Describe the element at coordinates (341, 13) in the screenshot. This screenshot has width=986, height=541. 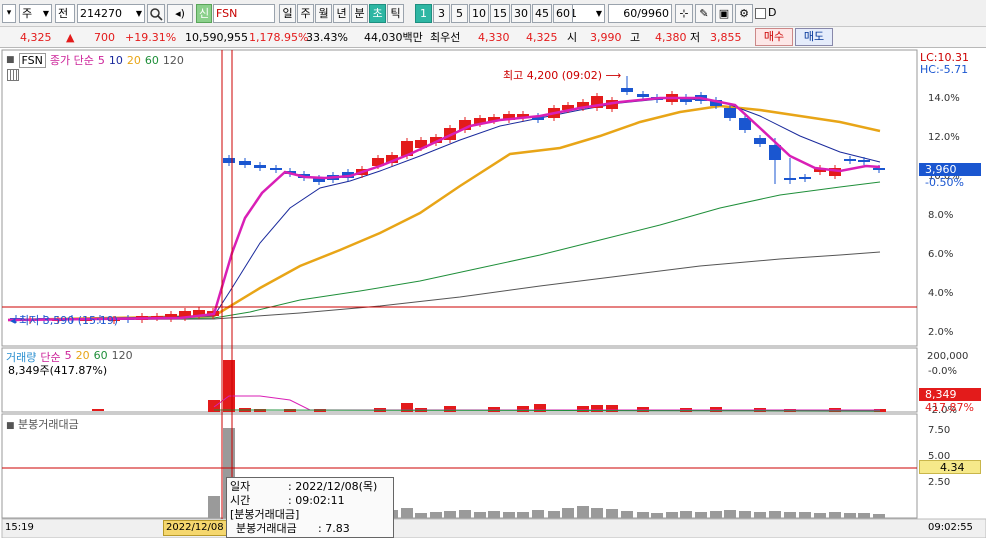
I see `period-tab-3: 년` at that location.